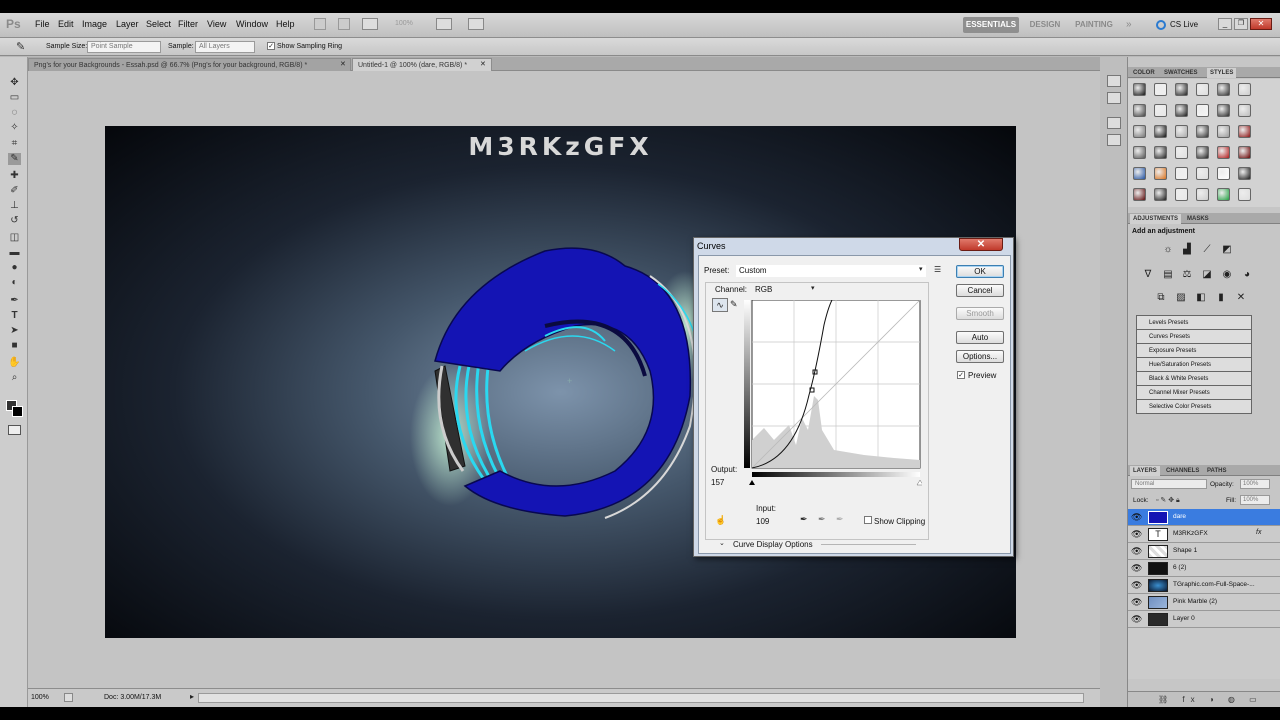  Describe the element at coordinates (1114, 123) in the screenshot. I see `character-panel-icon` at that location.